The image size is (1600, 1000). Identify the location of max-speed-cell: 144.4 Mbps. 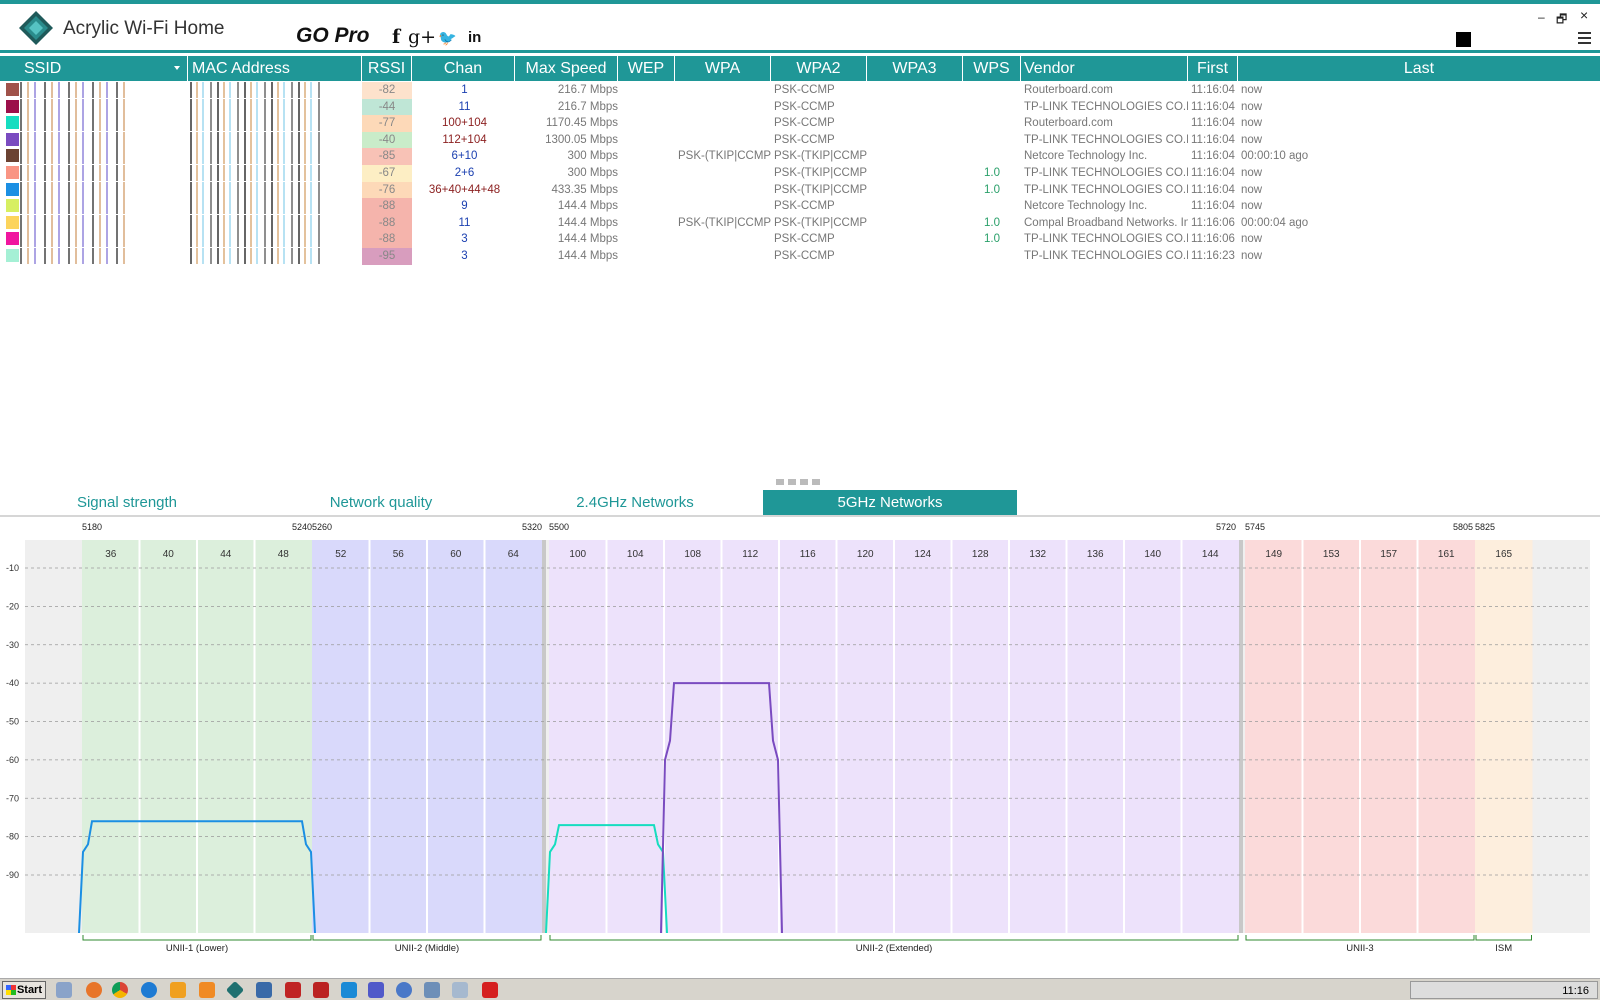
(587, 206).